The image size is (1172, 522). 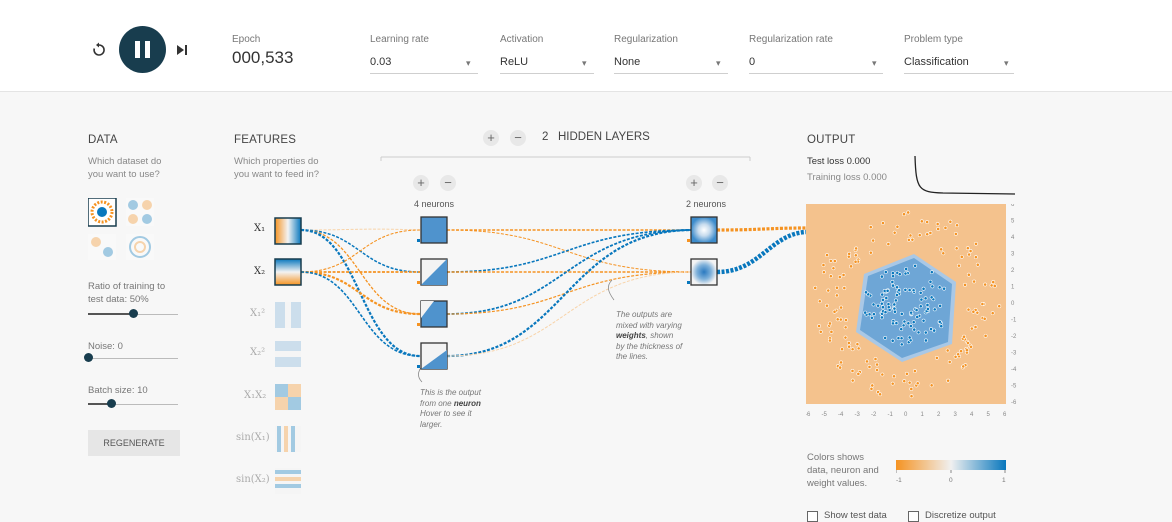 I want to click on x-tick-label: 3, so click(x=956, y=415).